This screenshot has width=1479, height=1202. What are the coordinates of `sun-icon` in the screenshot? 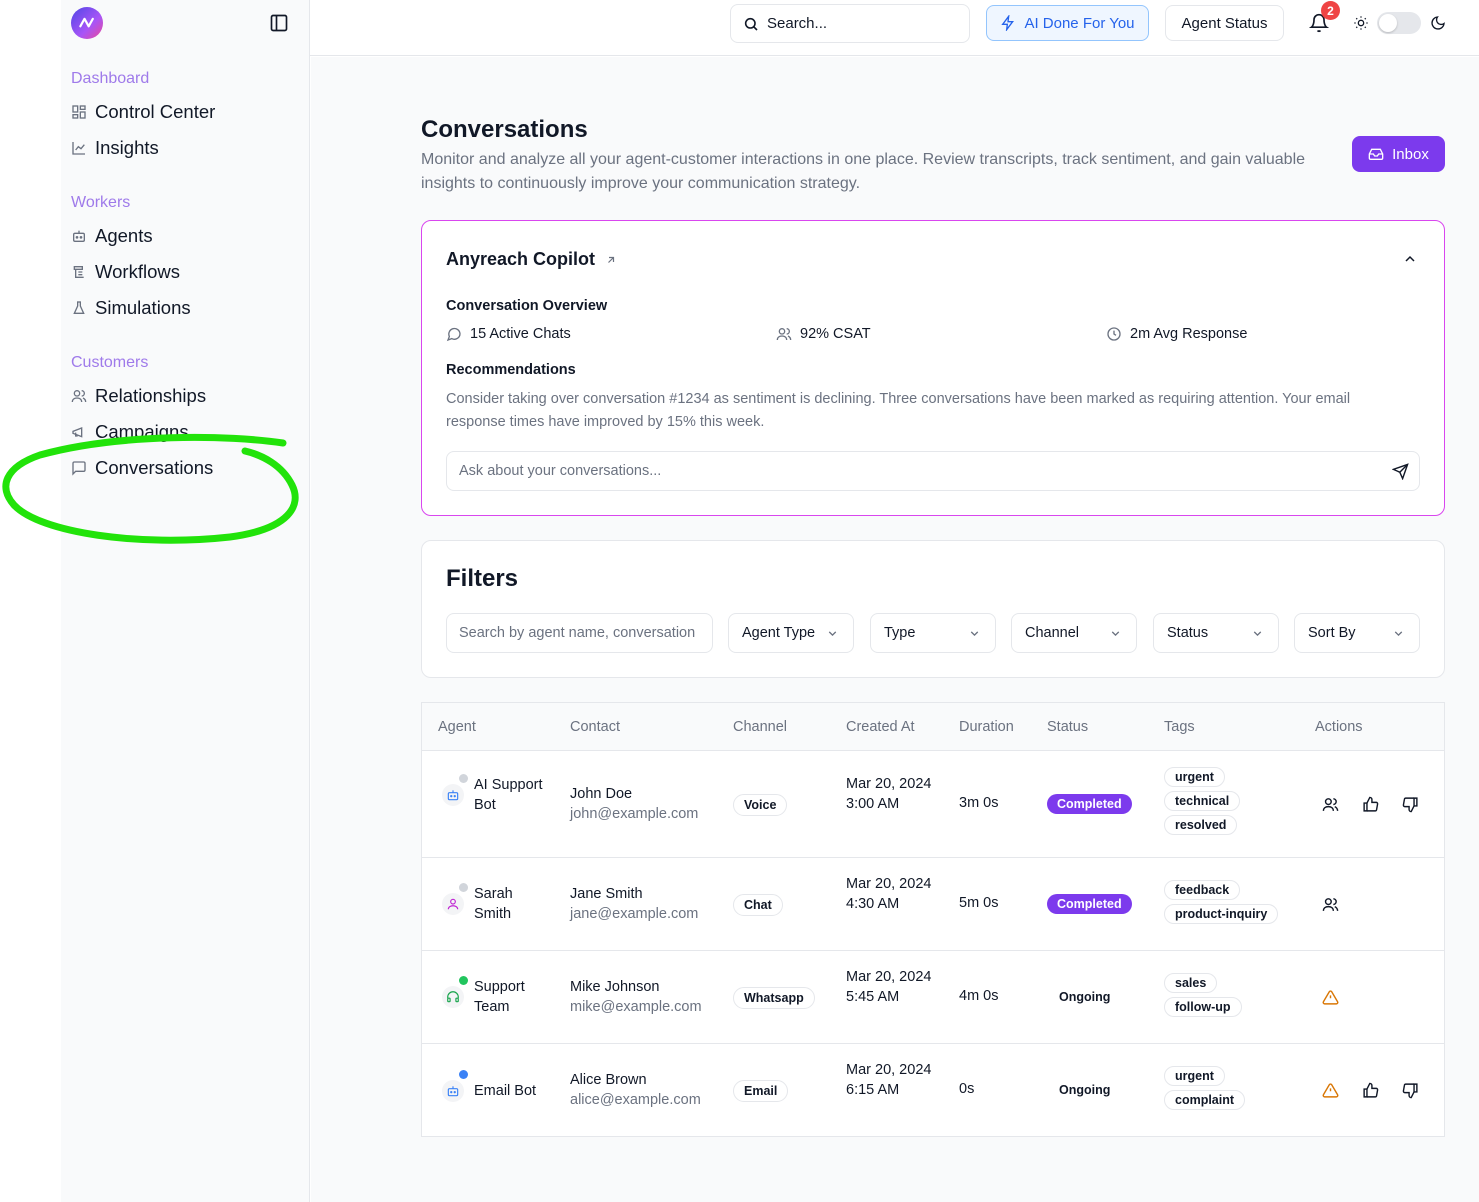 It's located at (1361, 23).